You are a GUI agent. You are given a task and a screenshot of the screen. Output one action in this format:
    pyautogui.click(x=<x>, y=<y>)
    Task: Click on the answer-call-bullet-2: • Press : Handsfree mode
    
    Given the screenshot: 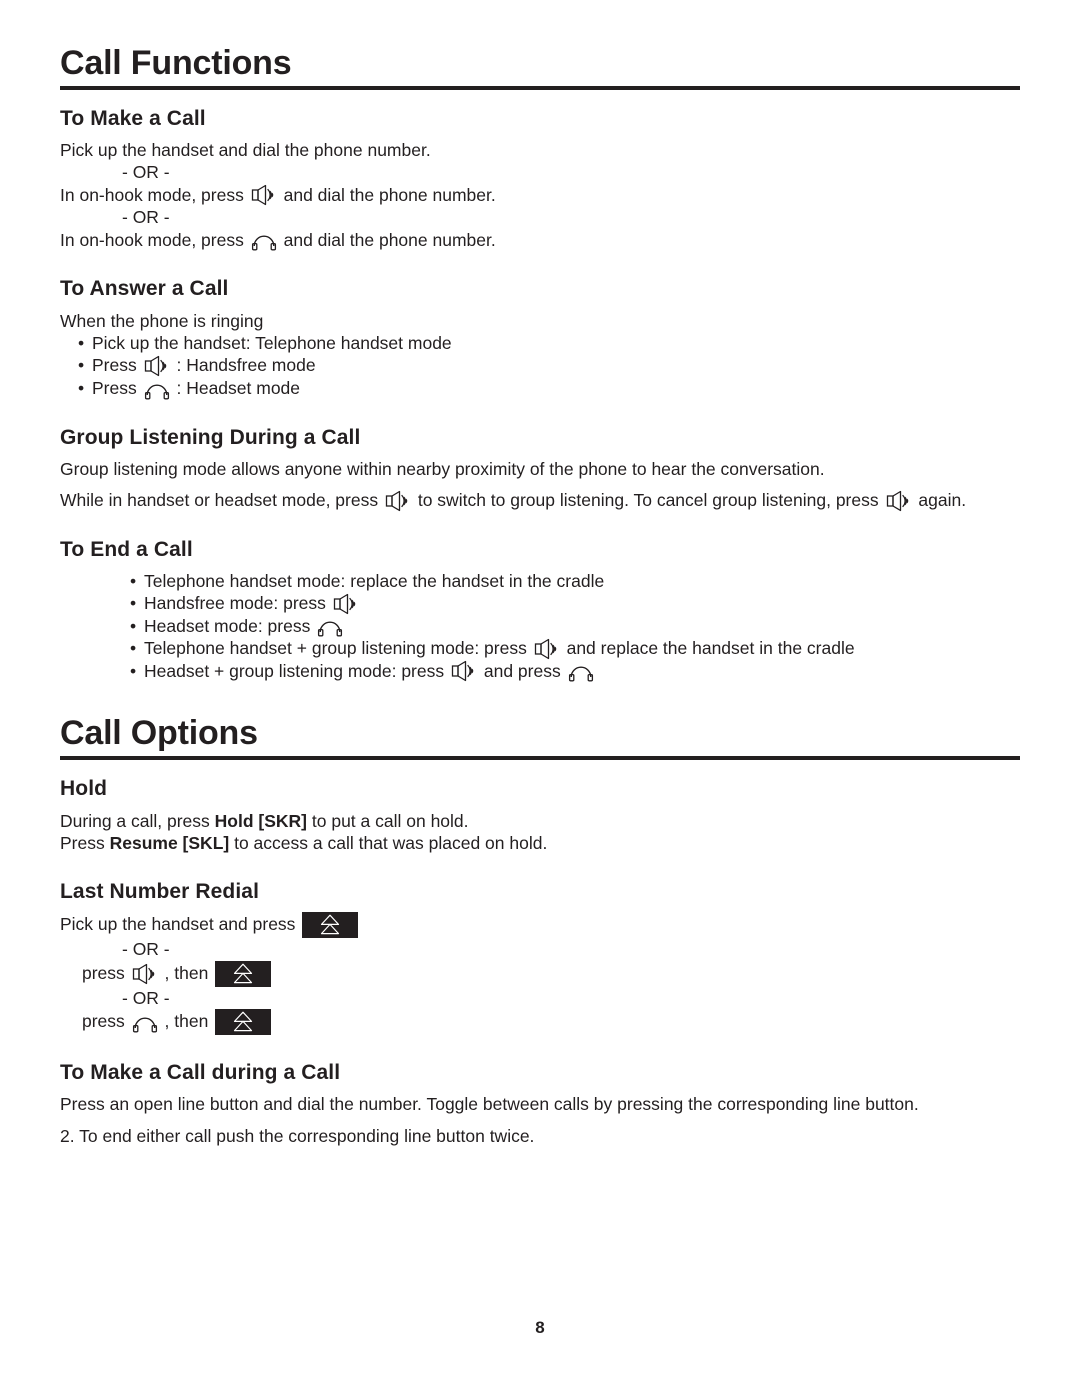 What is the action you would take?
    pyautogui.click(x=540, y=365)
    